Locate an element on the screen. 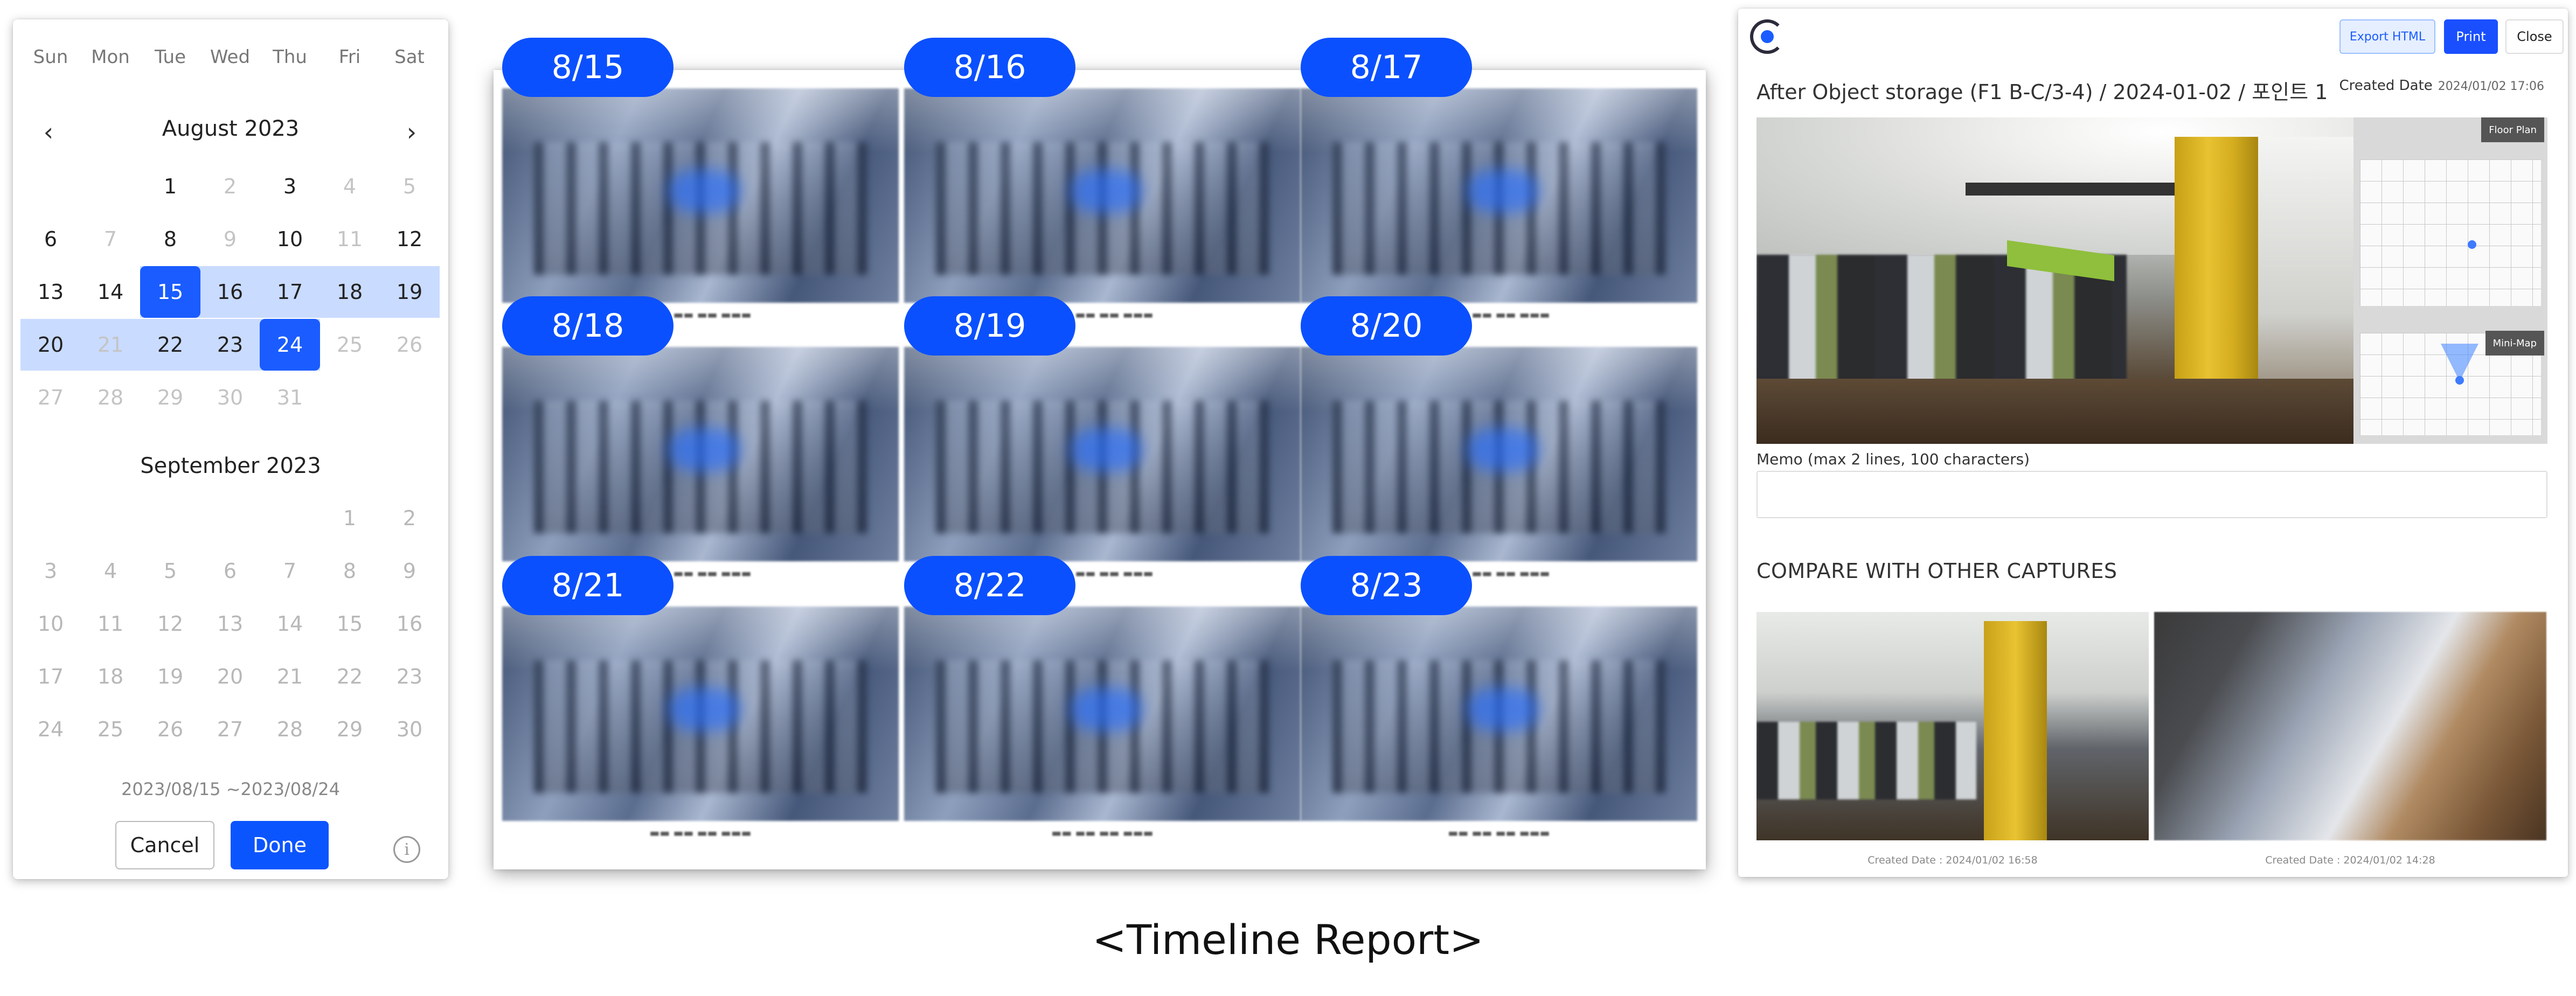  floor-plan-label: Floor Plan is located at coordinates (2513, 129).